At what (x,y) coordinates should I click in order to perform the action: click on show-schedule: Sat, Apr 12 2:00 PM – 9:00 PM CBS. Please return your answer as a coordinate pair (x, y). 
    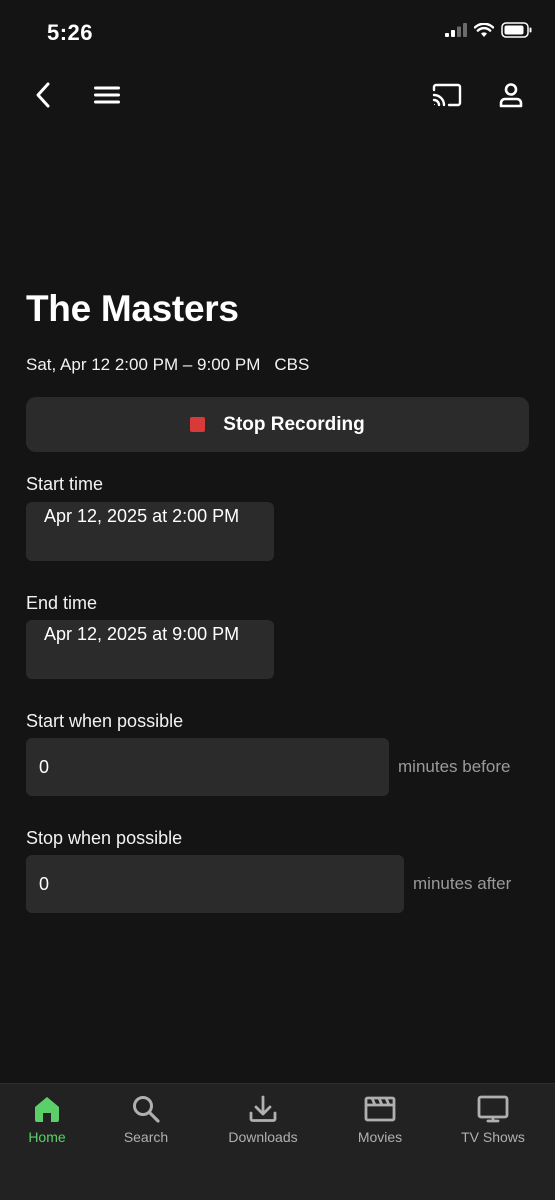
    Looking at the image, I should click on (167, 365).